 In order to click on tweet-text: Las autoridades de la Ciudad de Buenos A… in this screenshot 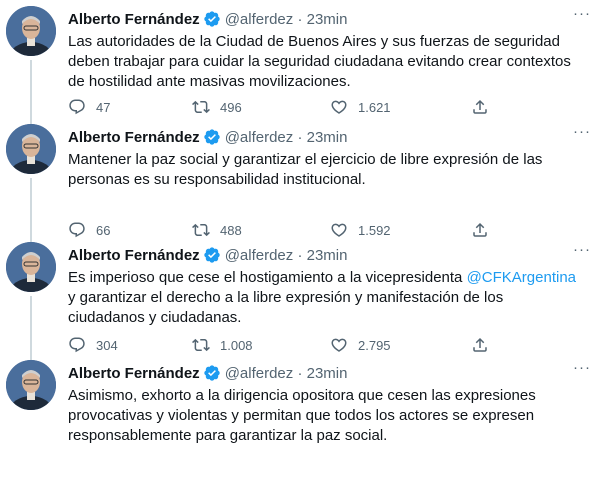, I will do `click(319, 61)`.